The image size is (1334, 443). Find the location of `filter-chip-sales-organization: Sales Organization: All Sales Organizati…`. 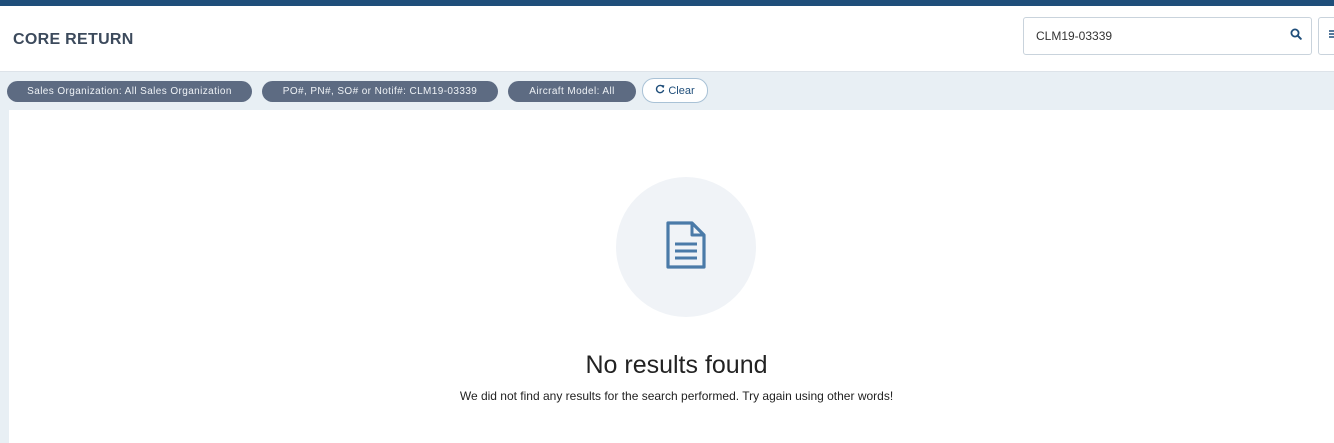

filter-chip-sales-organization: Sales Organization: All Sales Organizati… is located at coordinates (129, 91).